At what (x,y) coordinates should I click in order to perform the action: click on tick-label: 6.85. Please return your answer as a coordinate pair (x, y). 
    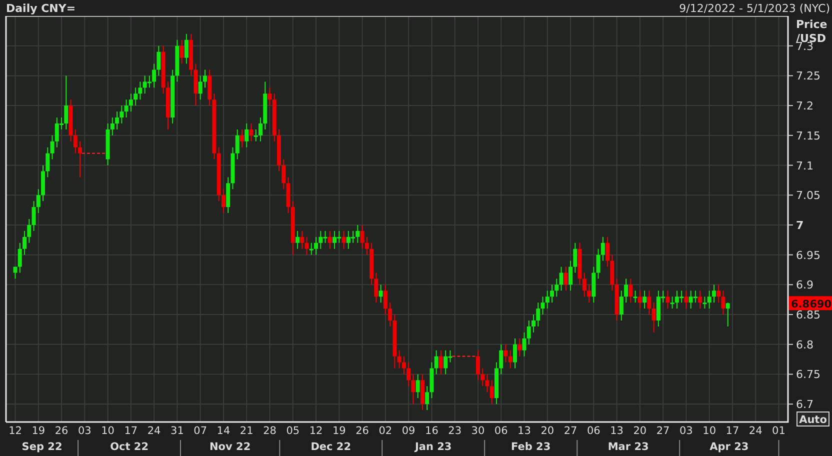
    Looking at the image, I should click on (808, 315).